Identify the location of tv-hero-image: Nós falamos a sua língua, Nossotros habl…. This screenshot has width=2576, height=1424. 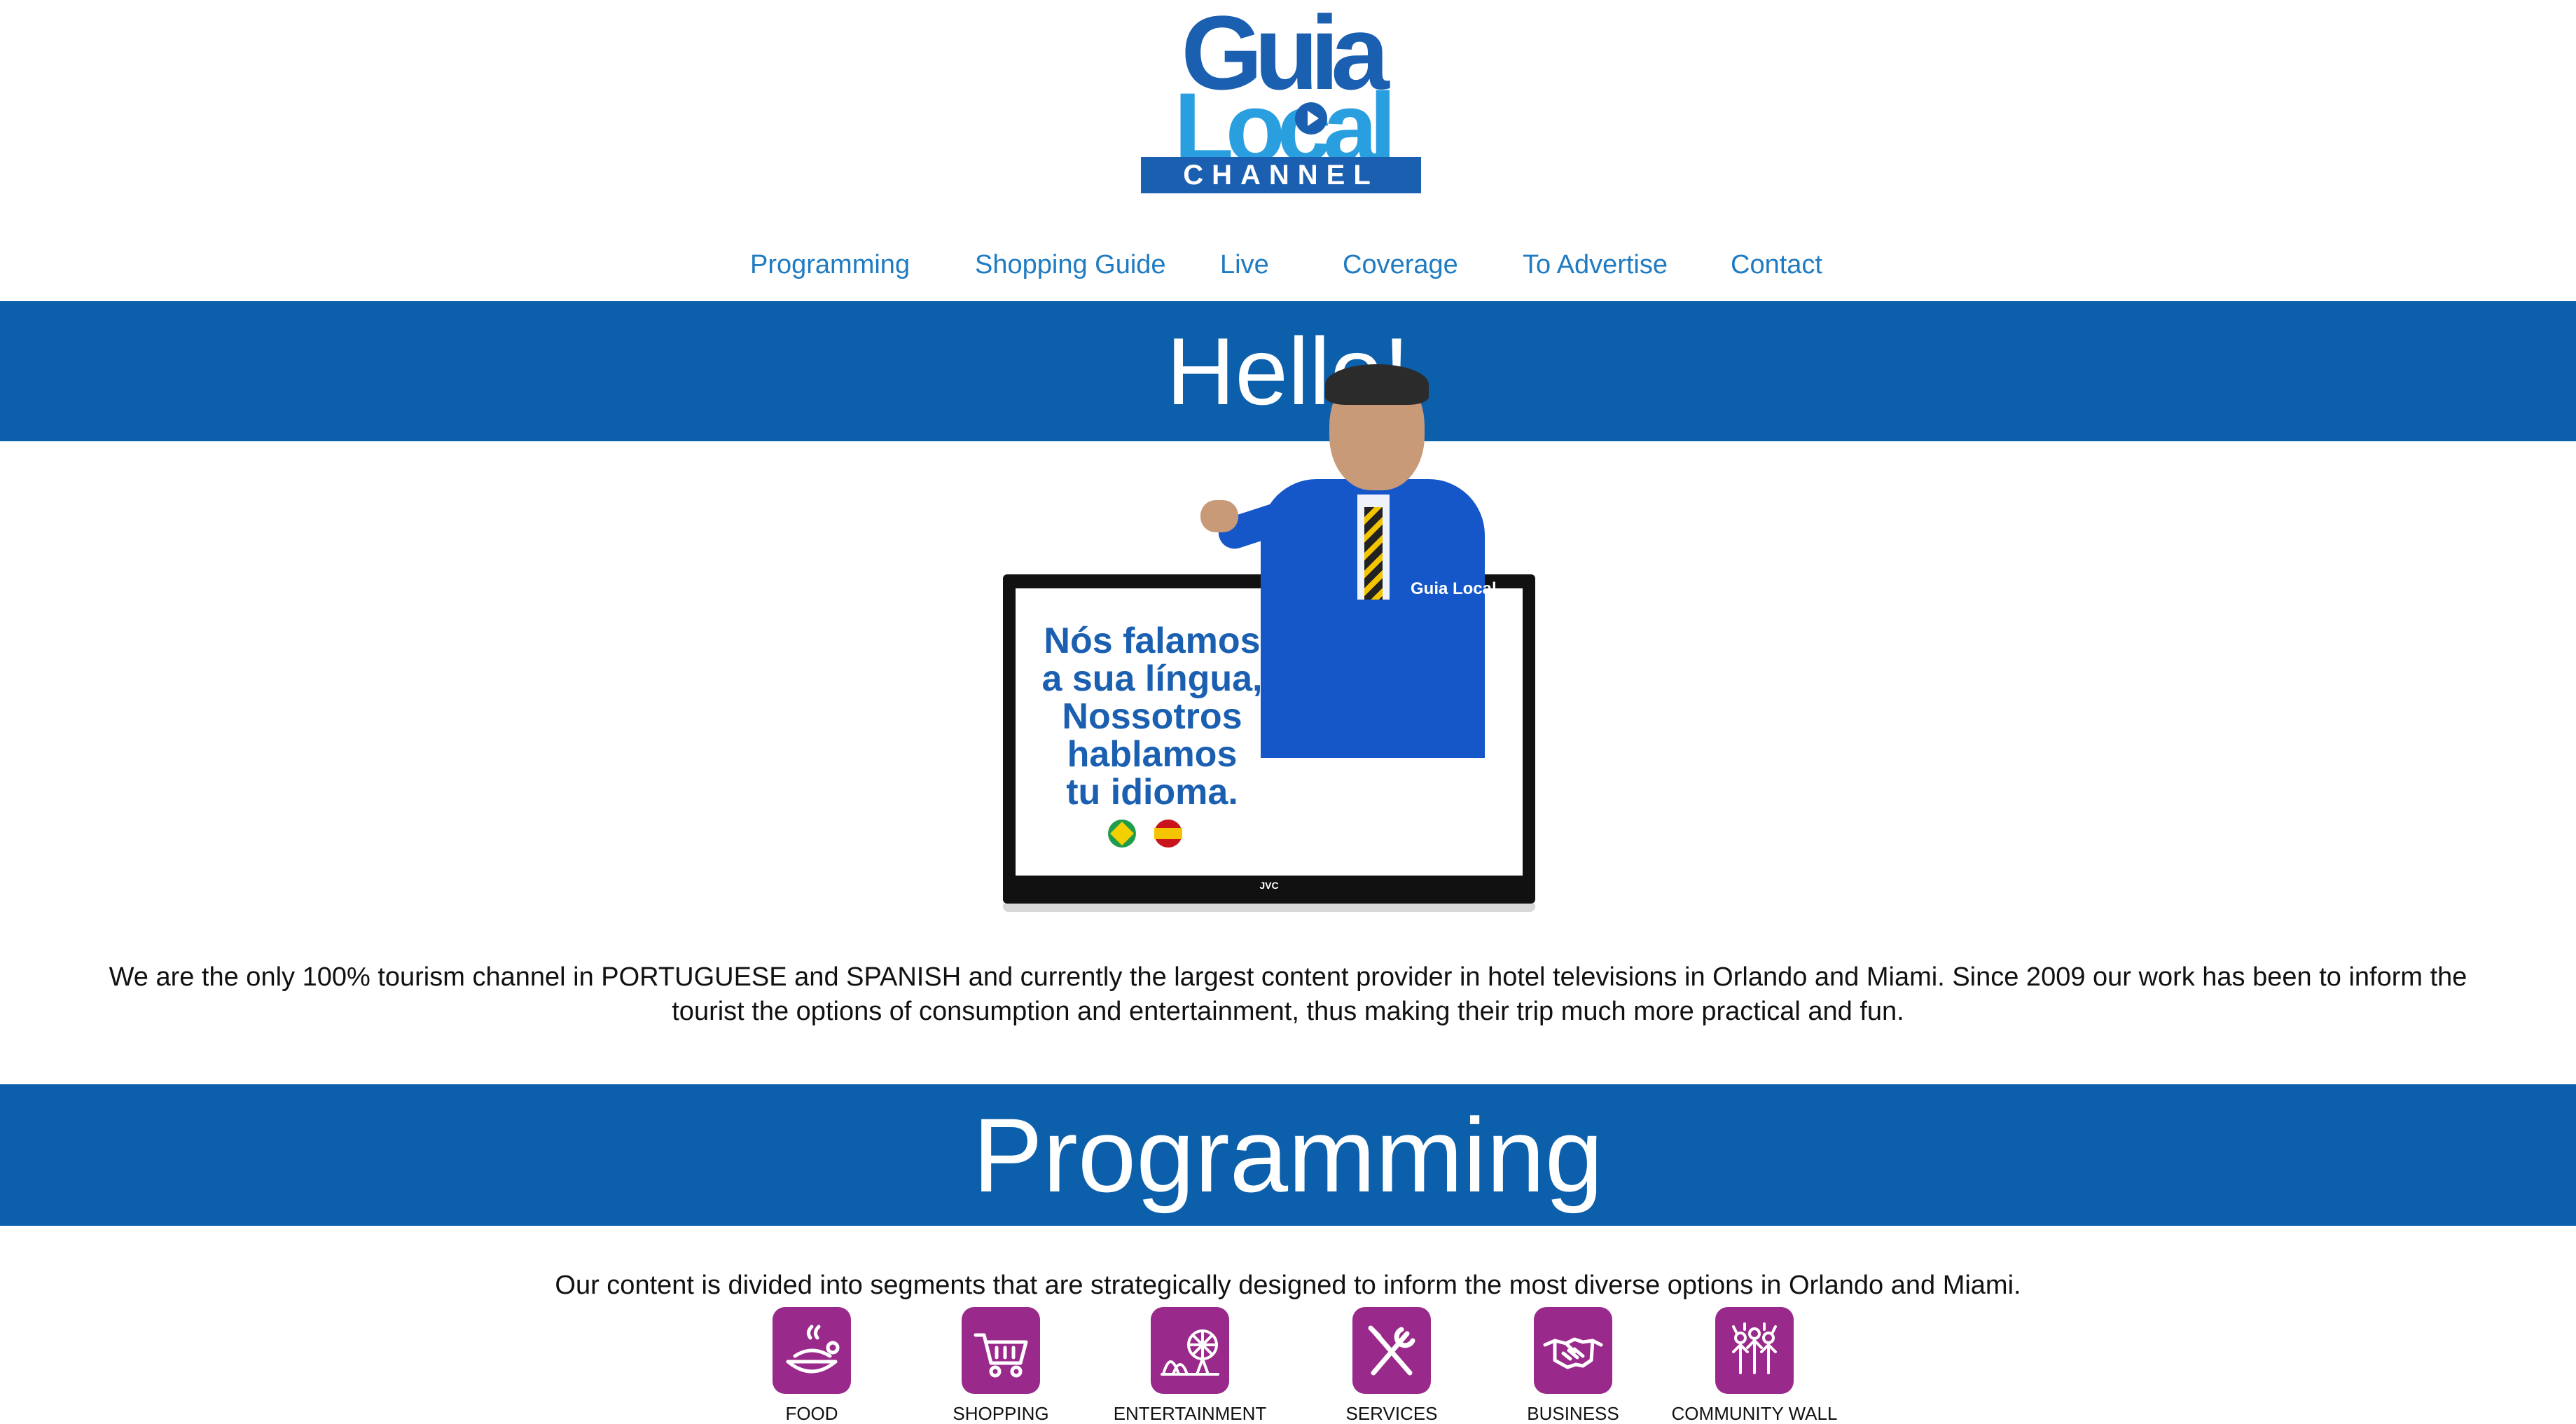
(1270, 638).